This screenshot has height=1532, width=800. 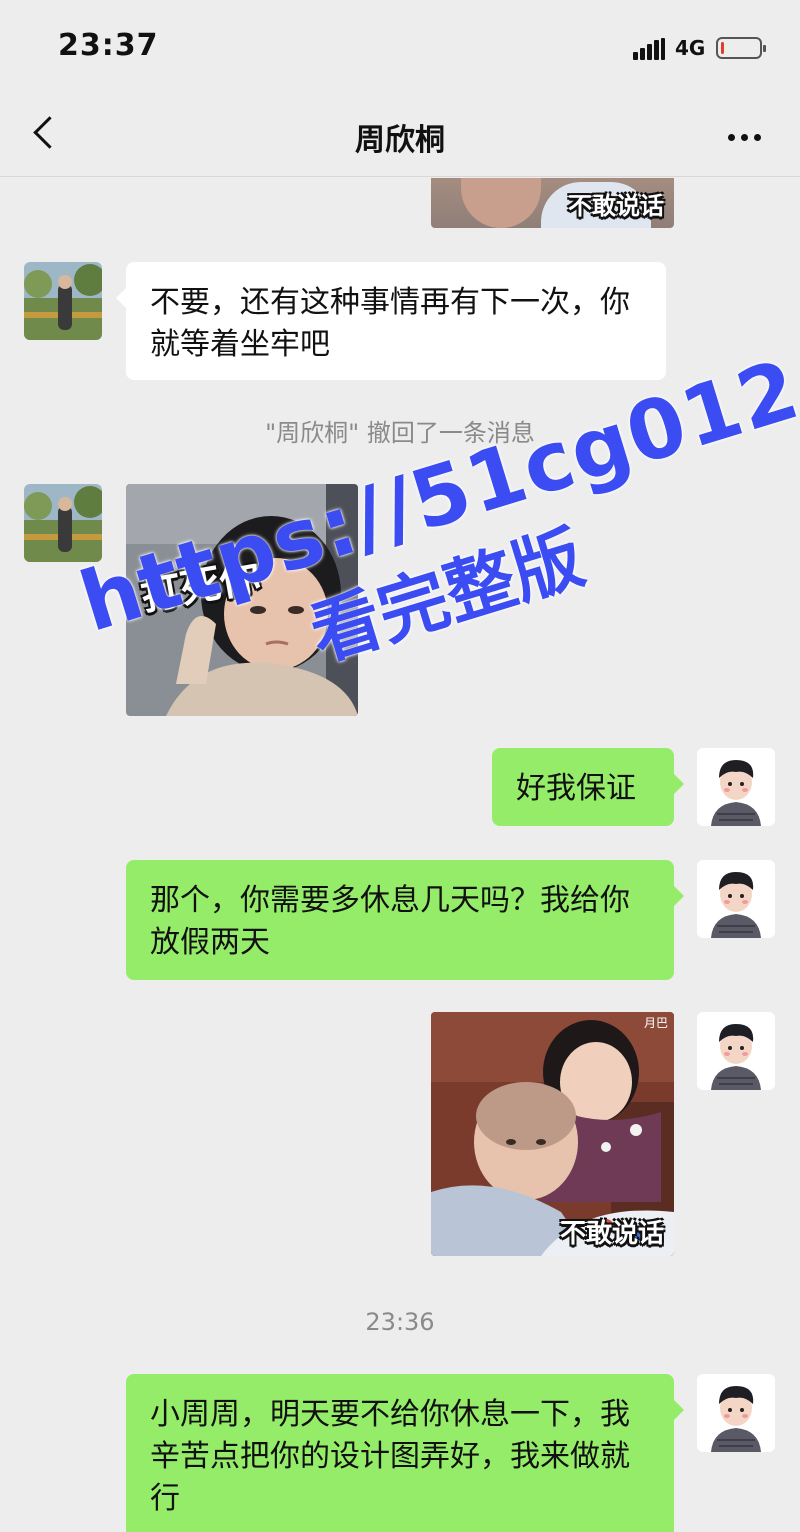 What do you see at coordinates (552, 203) in the screenshot?
I see `sticker-image-partial: 不敢说话` at bounding box center [552, 203].